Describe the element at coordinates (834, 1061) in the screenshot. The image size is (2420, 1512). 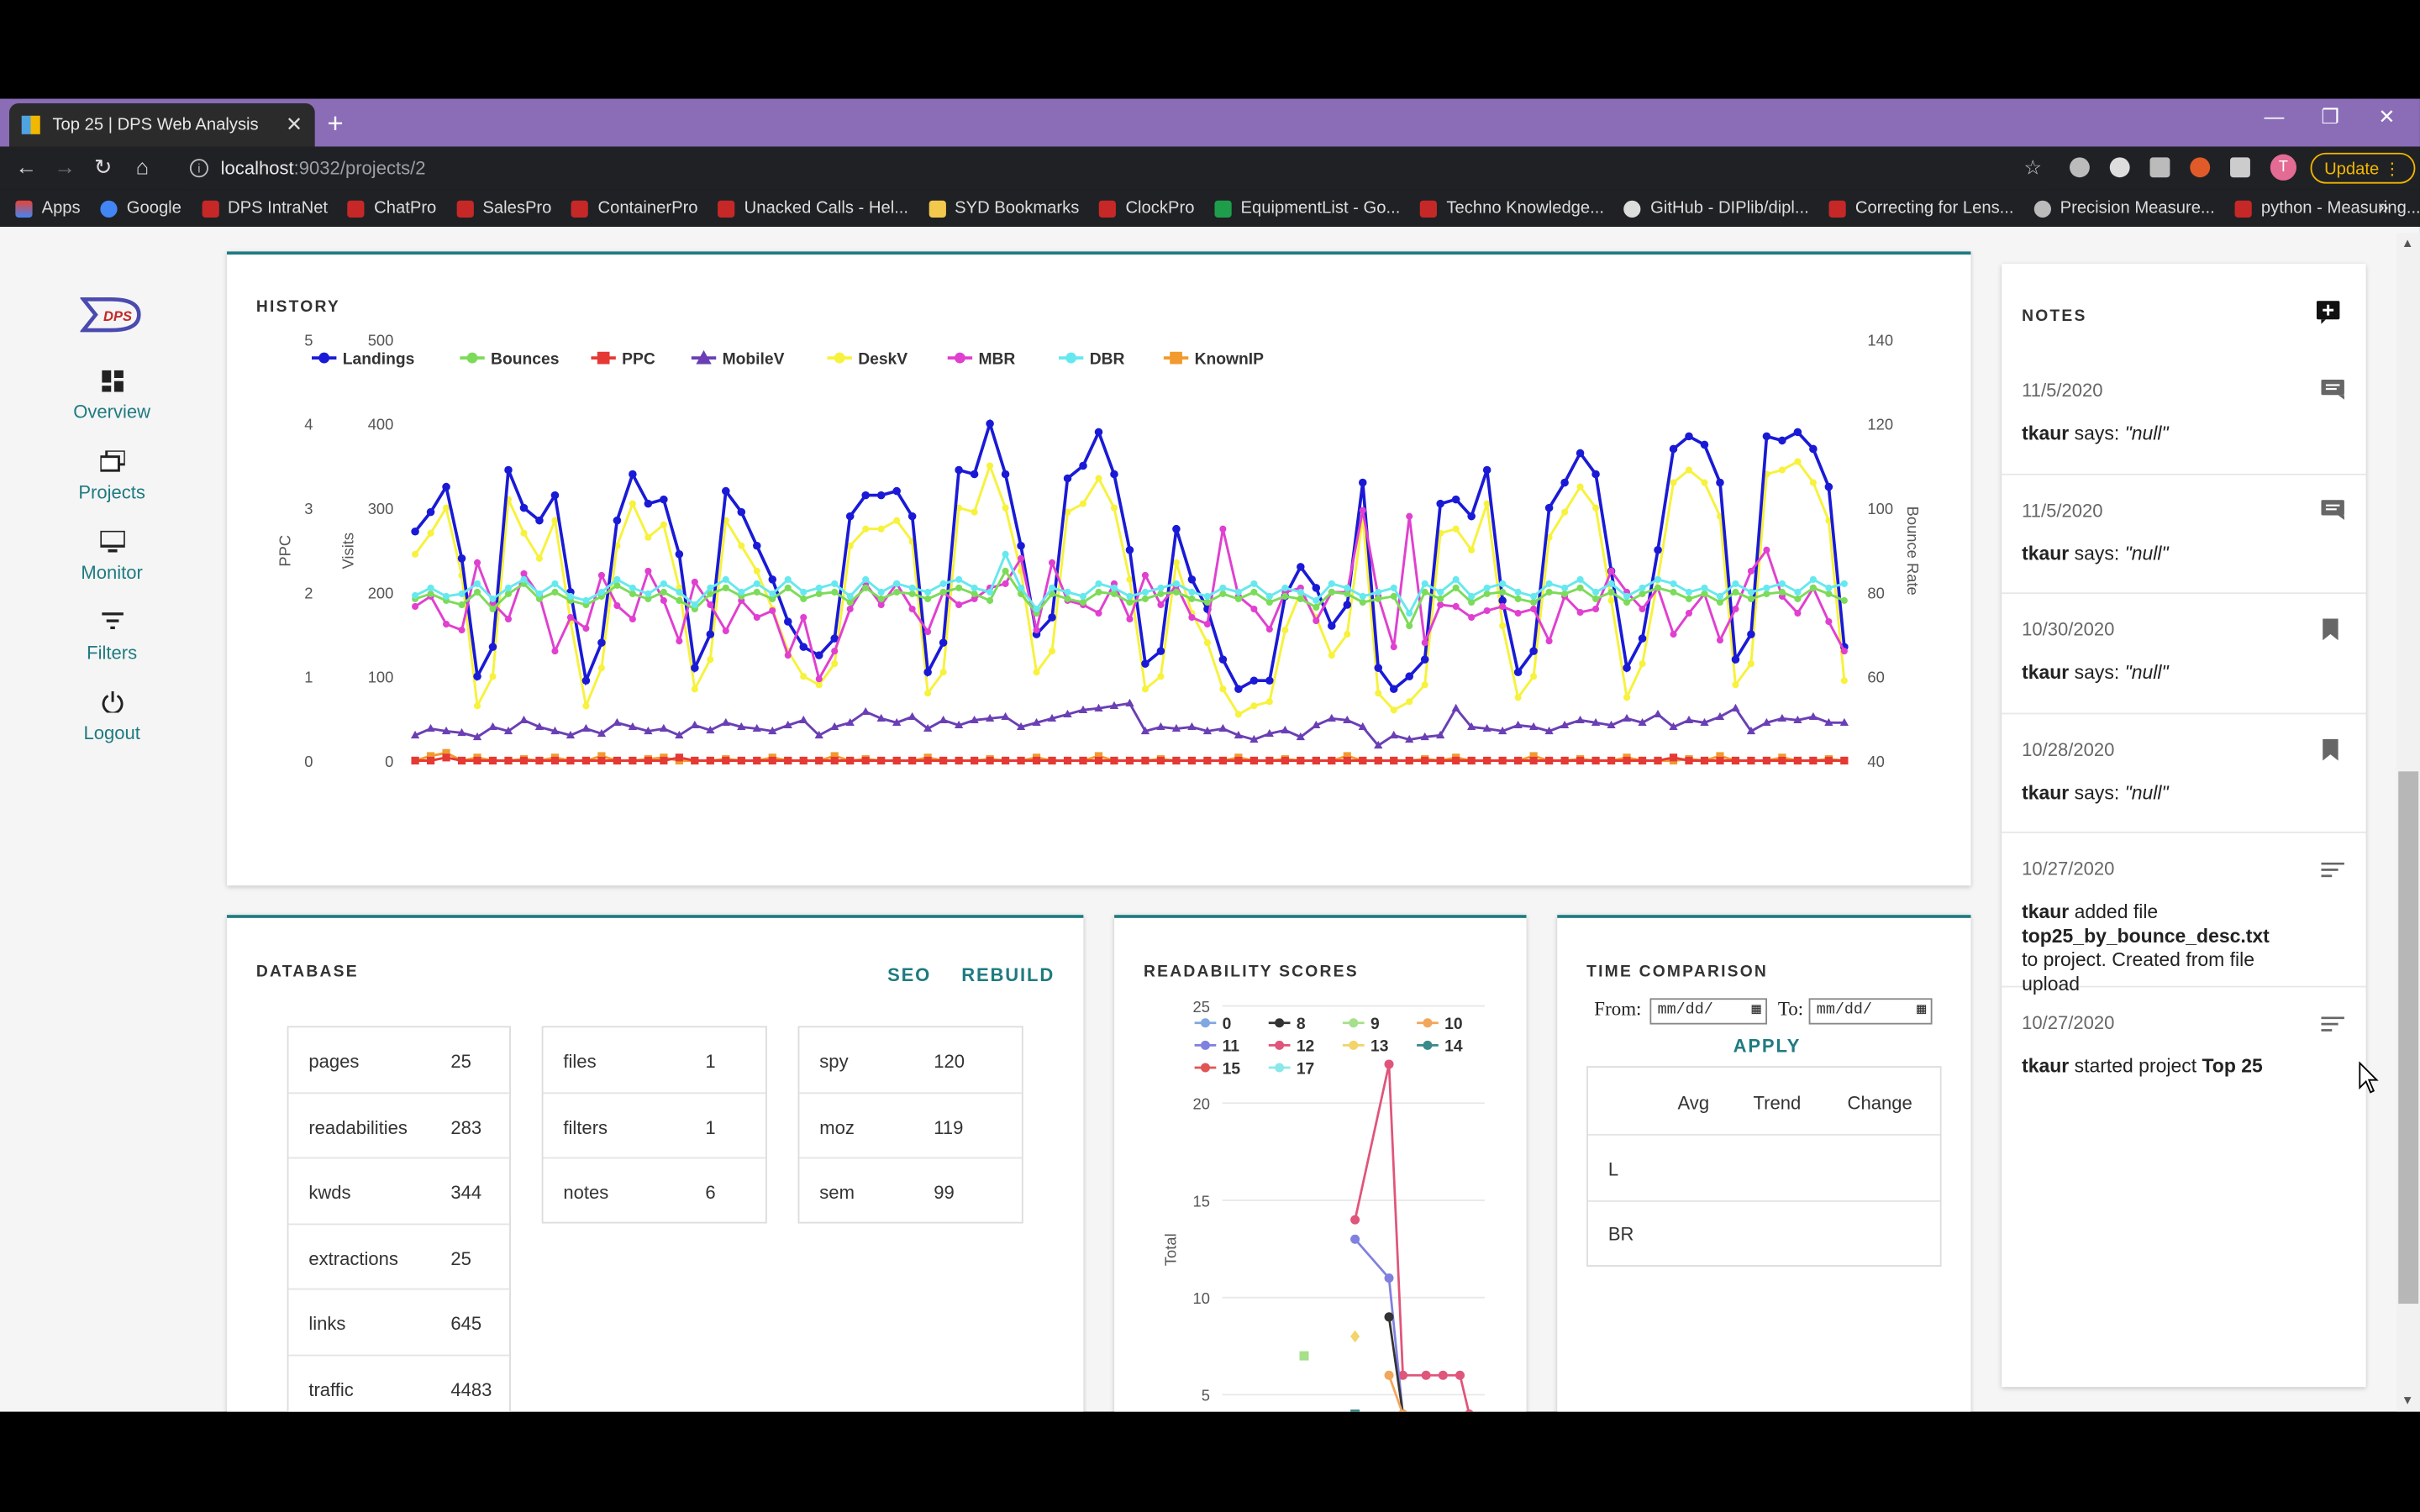
I see `stat-name: spy` at that location.